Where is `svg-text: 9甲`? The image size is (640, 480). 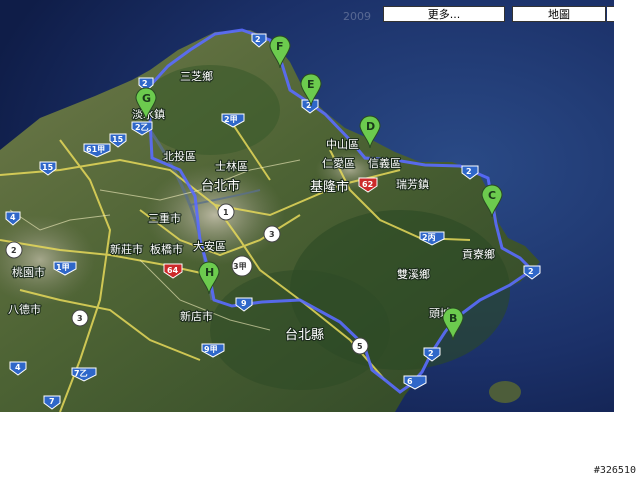
svg-text: 9甲 is located at coordinates (211, 349).